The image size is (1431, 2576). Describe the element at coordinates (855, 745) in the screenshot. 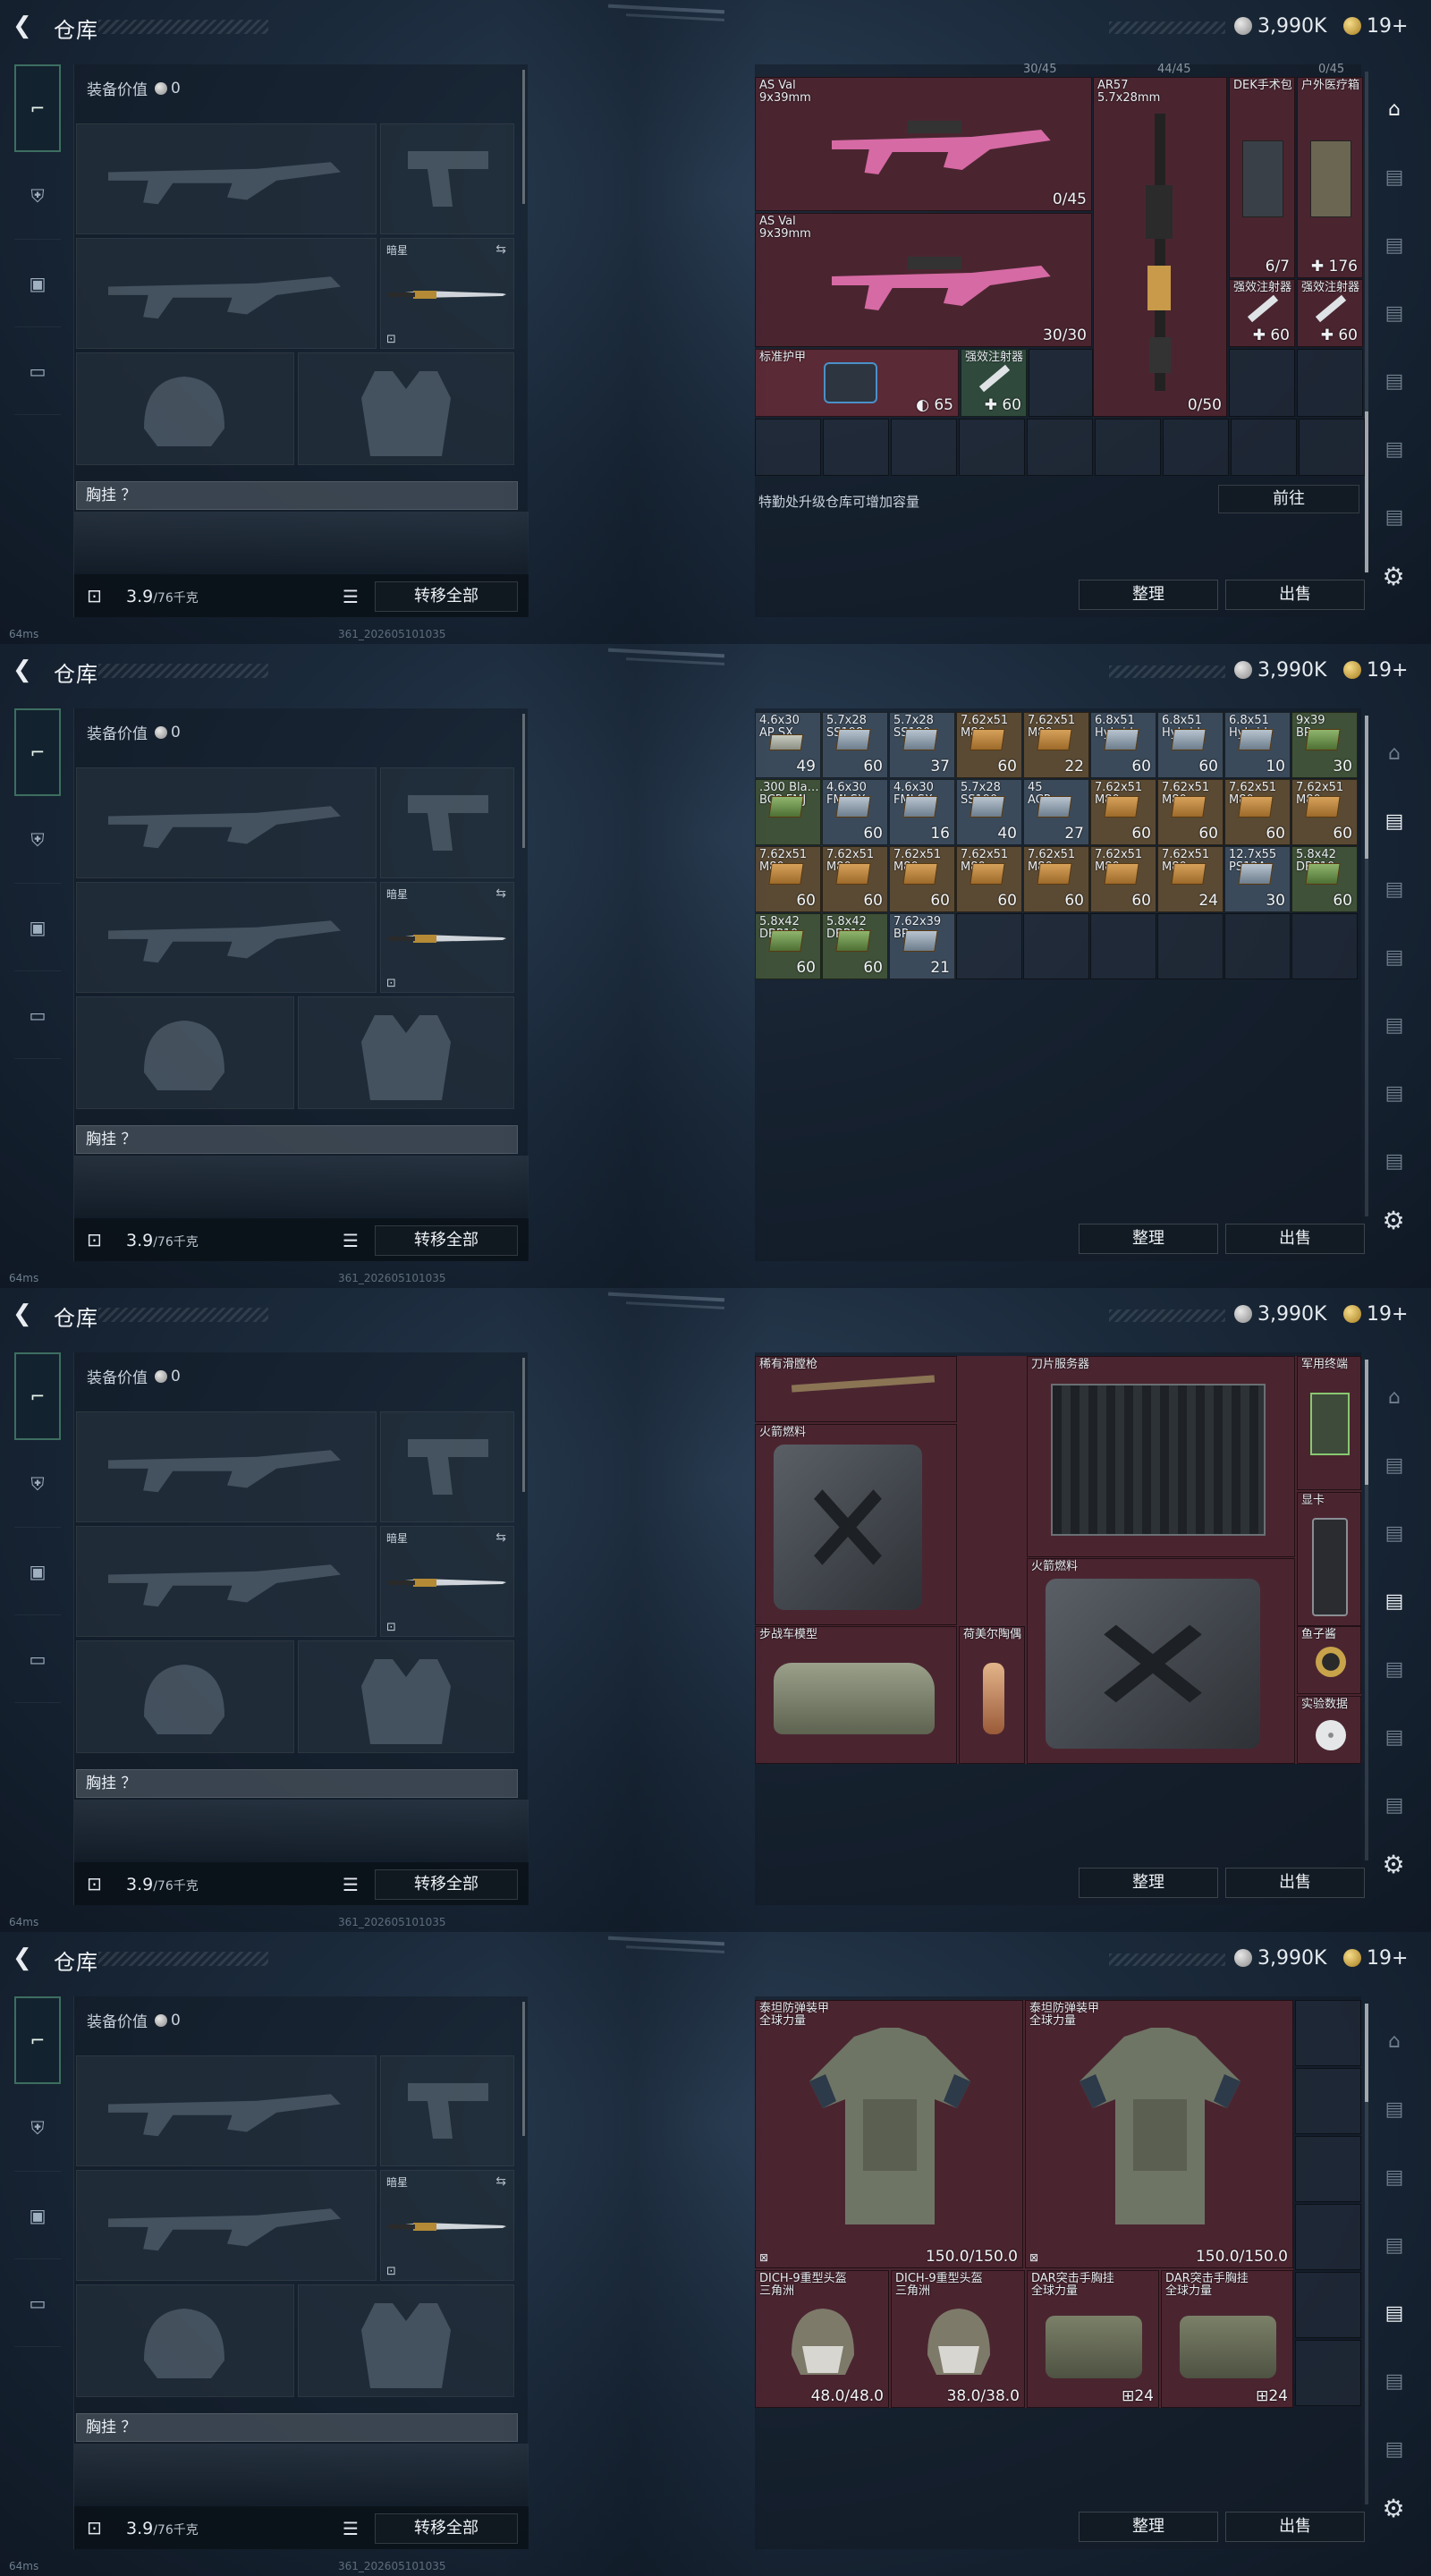

I see `stash-item: 5.7x28 SS19860` at that location.